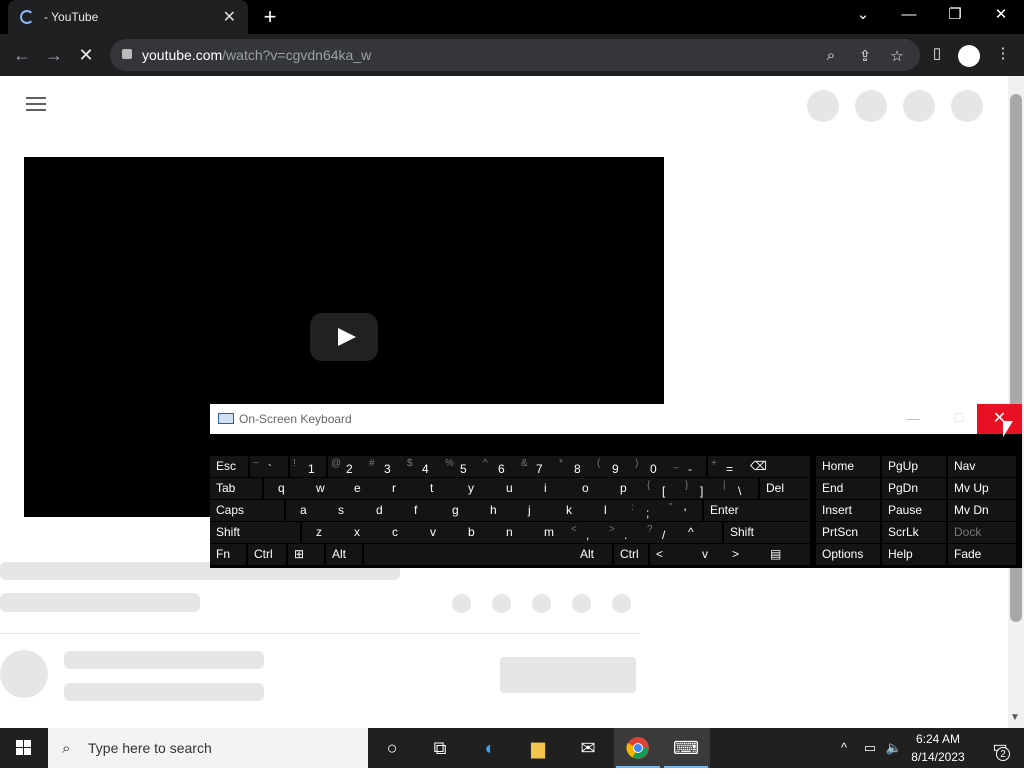 The image size is (1024, 774). Describe the element at coordinates (663, 532) in the screenshot. I see `osk-key: ? /` at that location.